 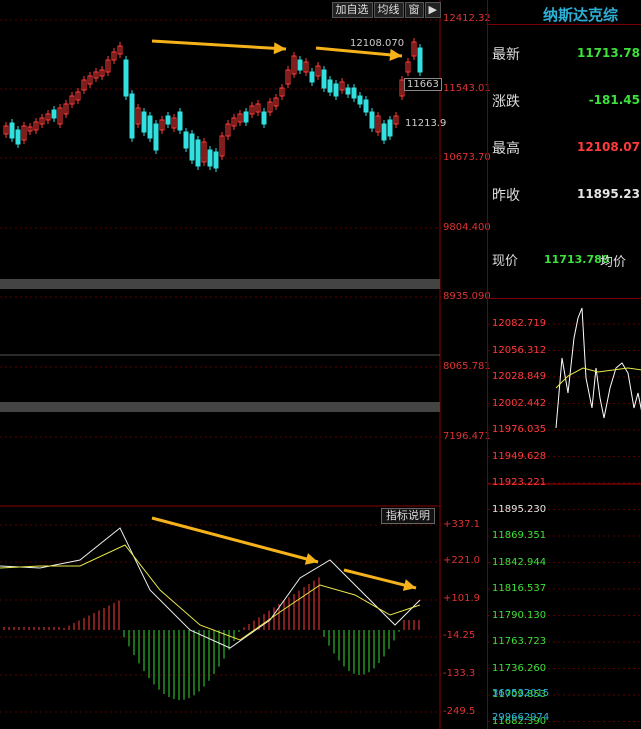 What do you see at coordinates (506, 196) in the screenshot?
I see `prev-close-label: 昨收` at bounding box center [506, 196].